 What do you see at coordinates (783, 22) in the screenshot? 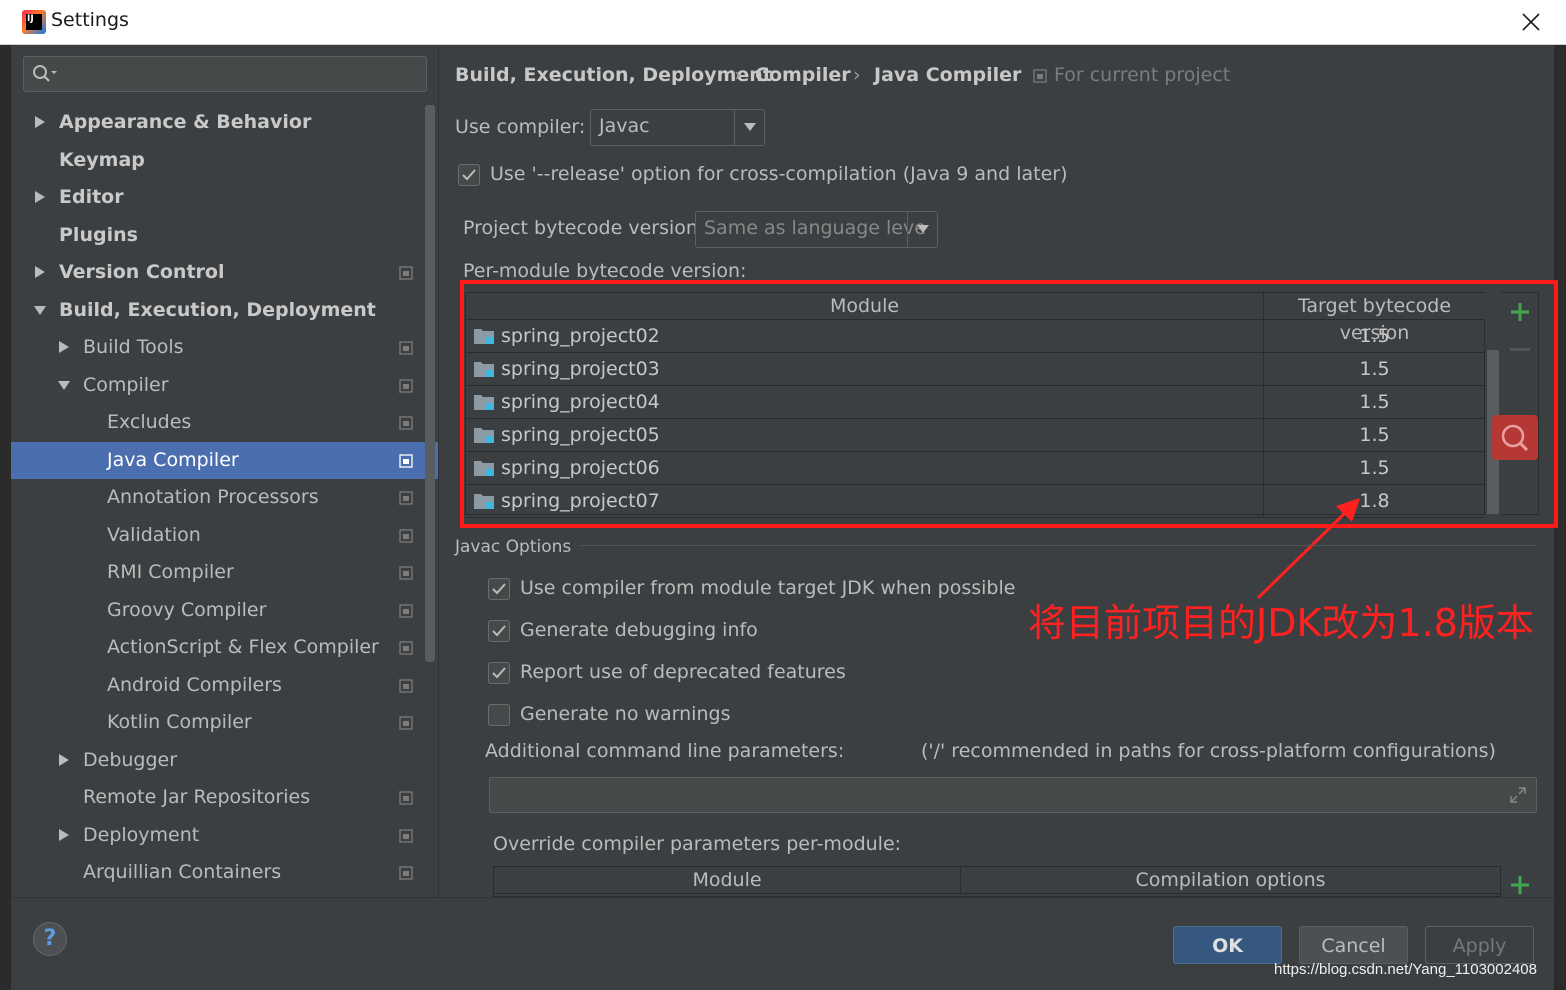
I see `window-titlebar` at bounding box center [783, 22].